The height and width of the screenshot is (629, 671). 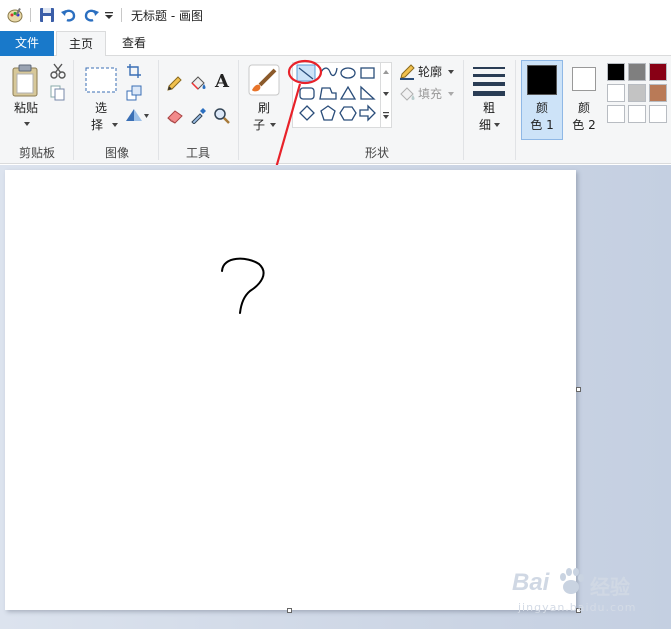 I want to click on brushes-icon, so click(x=264, y=80).